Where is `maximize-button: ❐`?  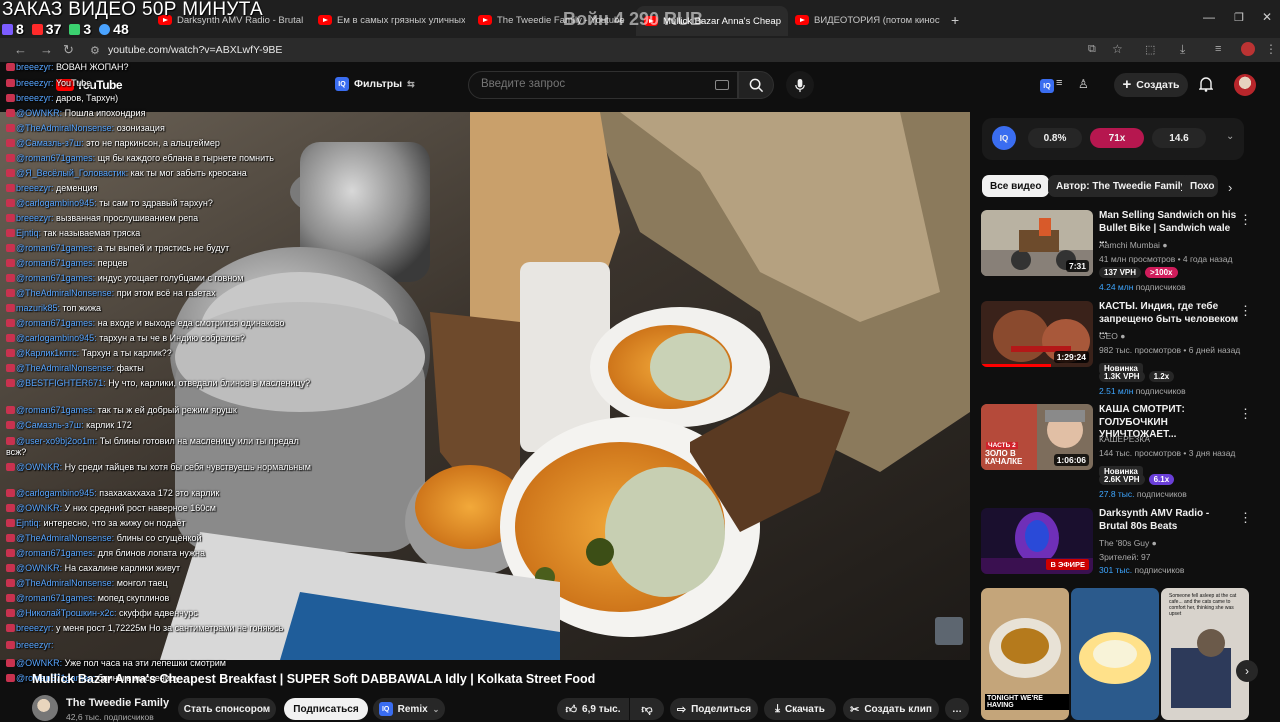 maximize-button: ❐ is located at coordinates (1239, 17).